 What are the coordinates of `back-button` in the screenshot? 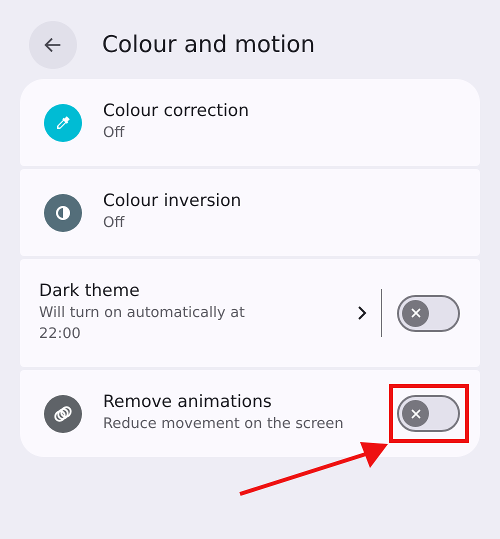 It's located at (53, 45).